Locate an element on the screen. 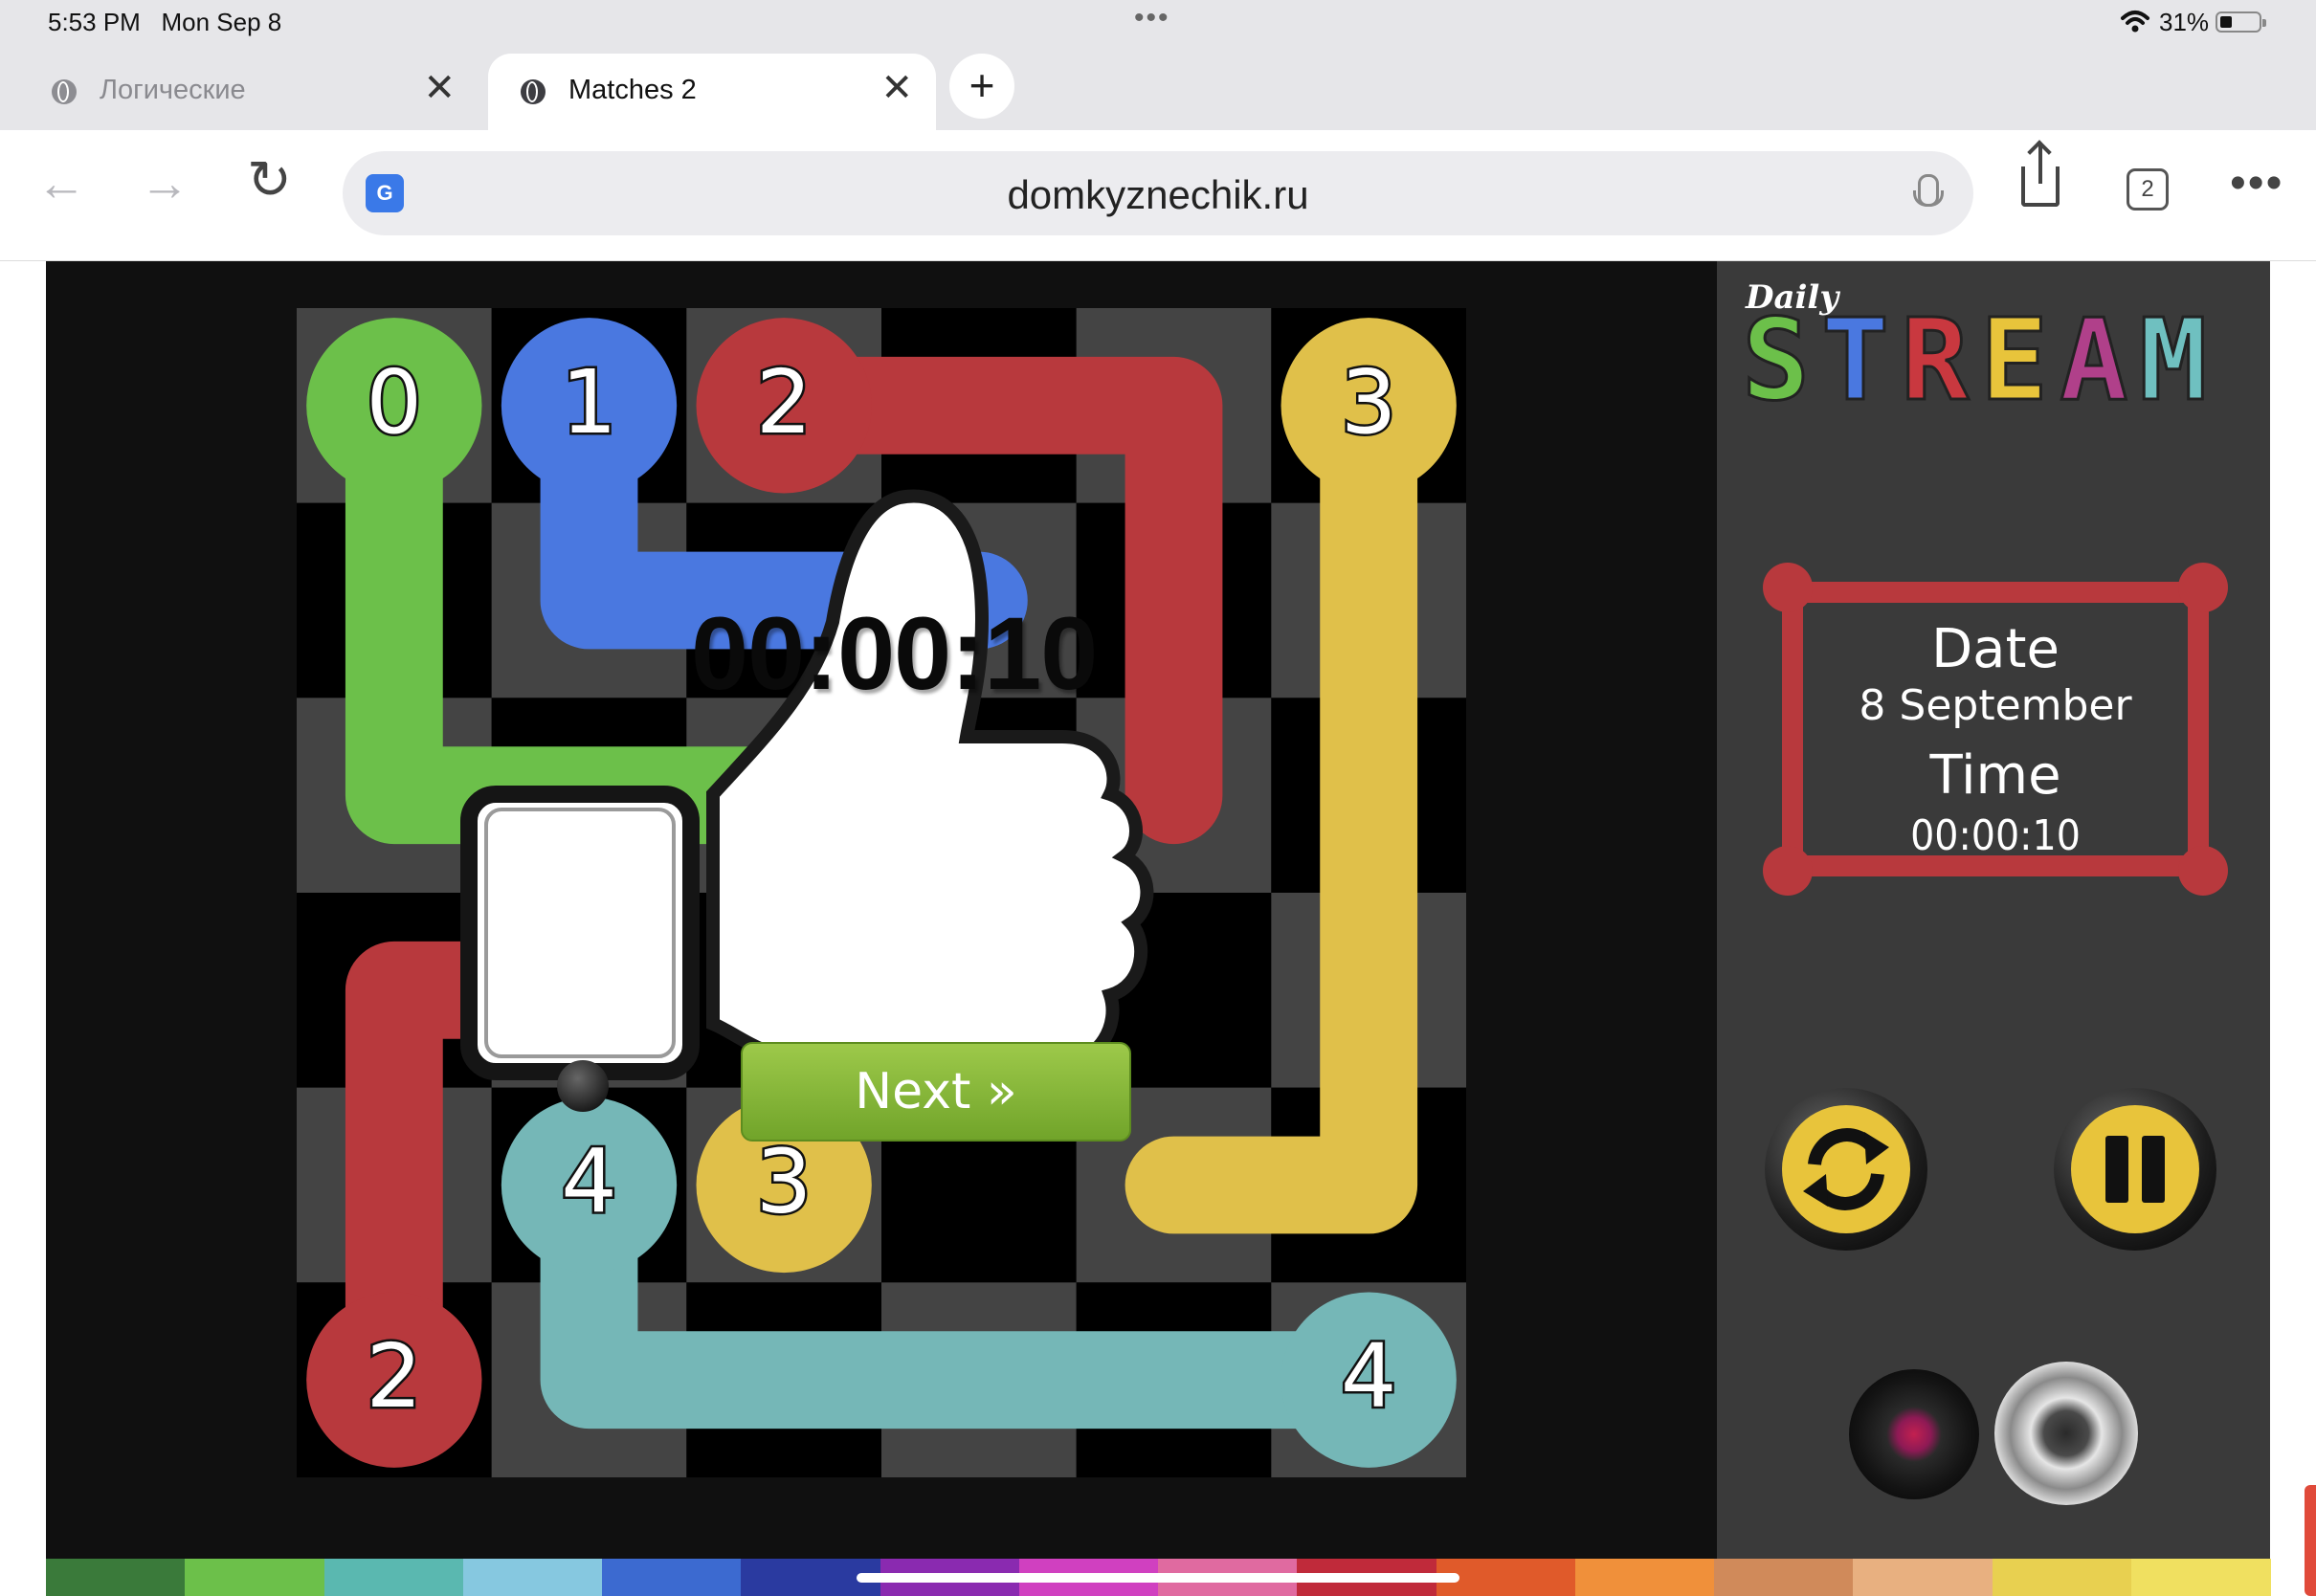  more-options-icon: ••• is located at coordinates (2257, 184).